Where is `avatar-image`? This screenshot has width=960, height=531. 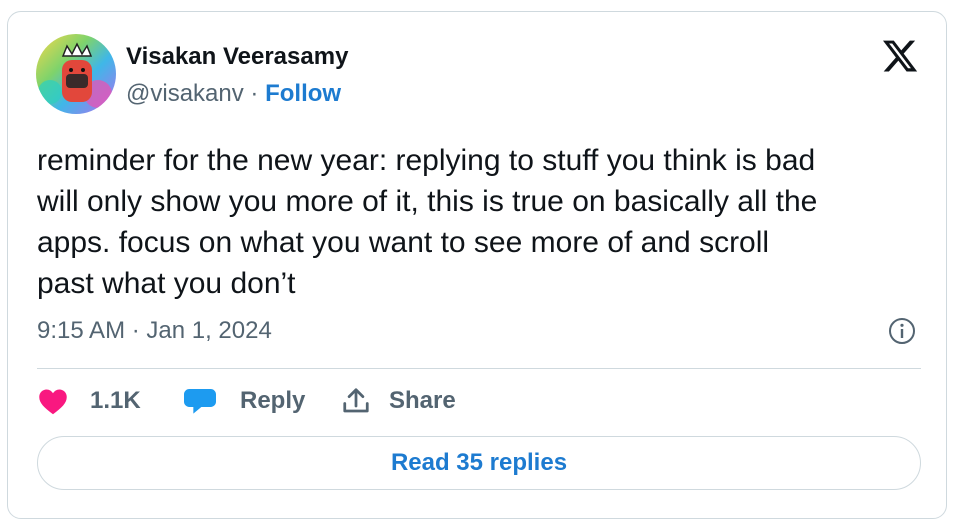
avatar-image is located at coordinates (76, 74).